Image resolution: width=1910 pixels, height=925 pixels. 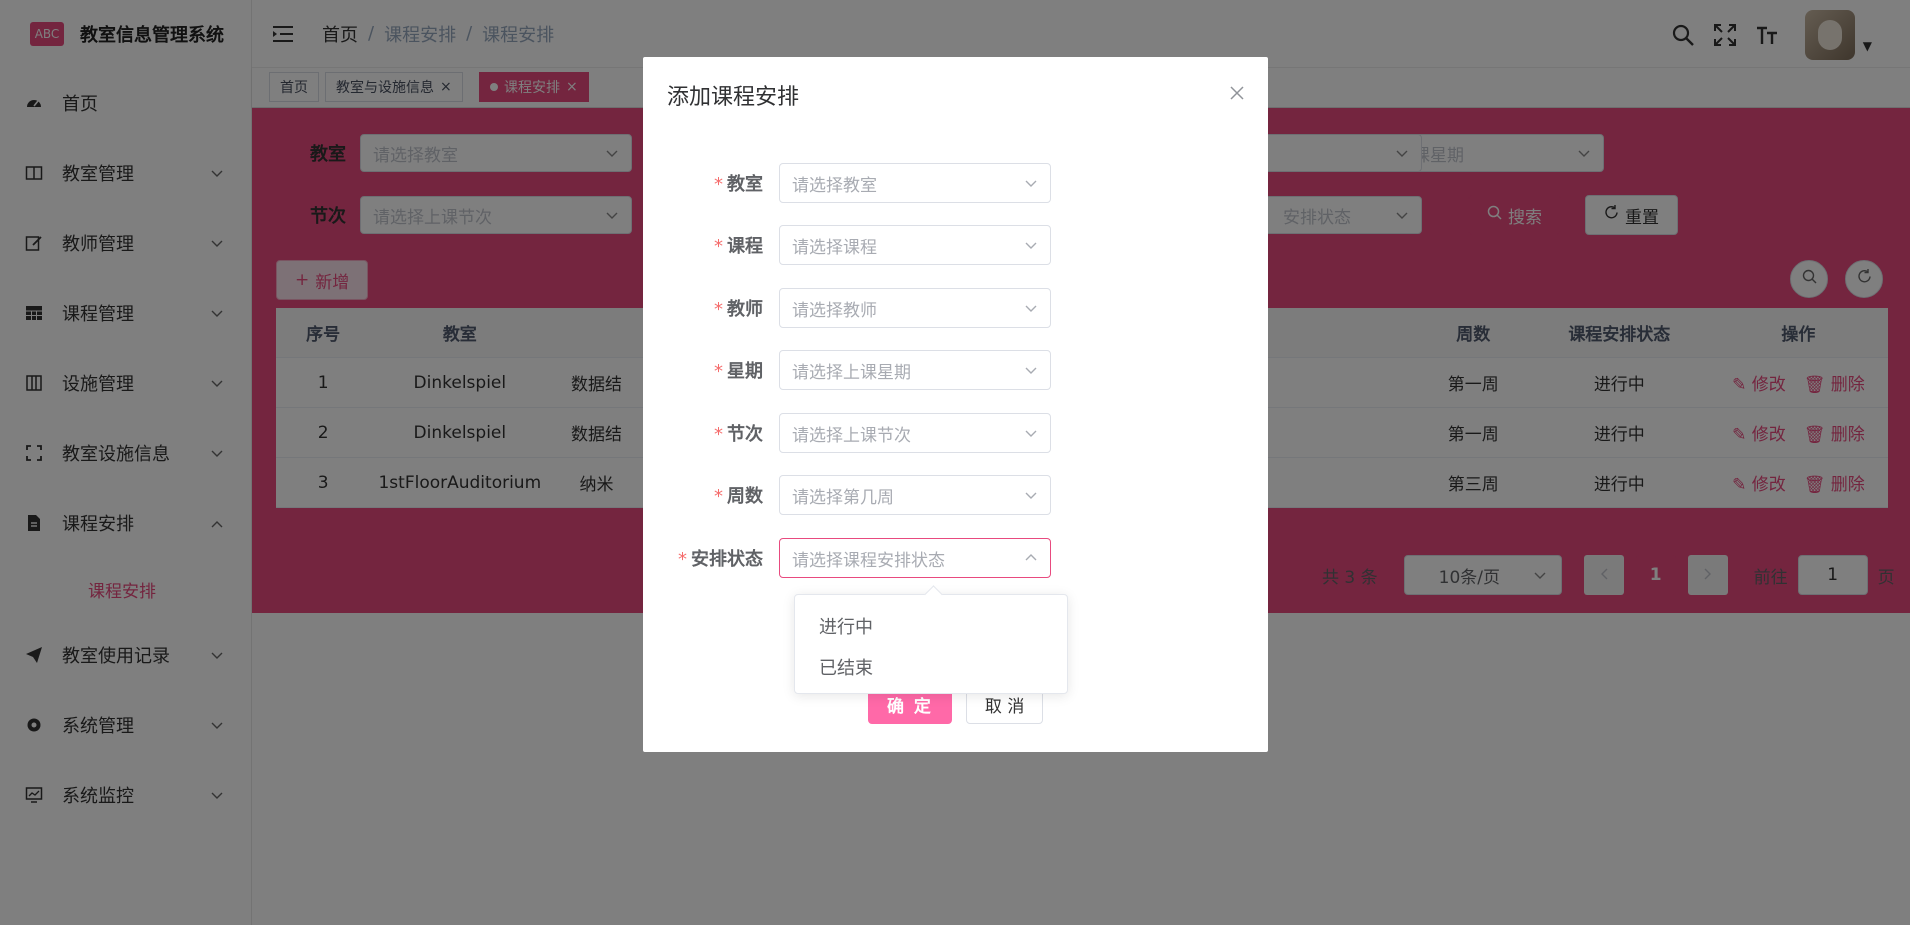 I want to click on field-label-text: 教师, so click(x=745, y=309).